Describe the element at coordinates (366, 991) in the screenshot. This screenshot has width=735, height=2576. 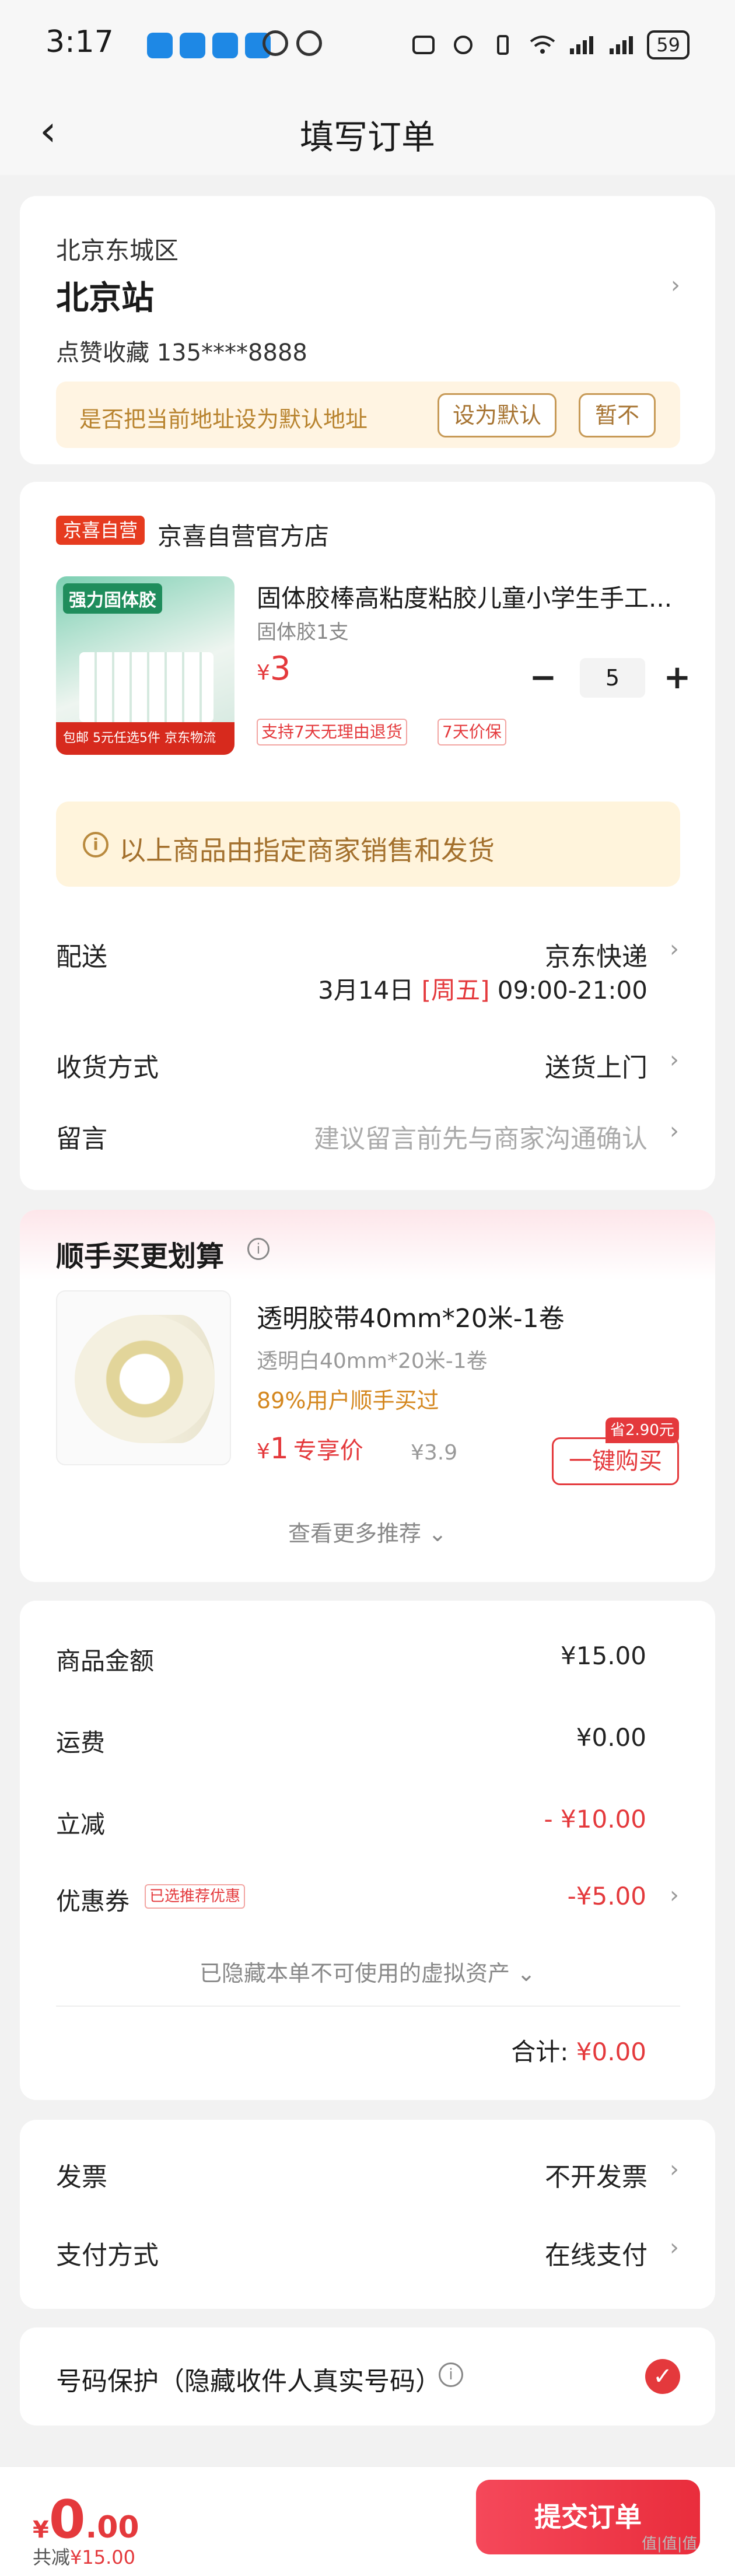
I see `delivery-date: 3月14日` at that location.